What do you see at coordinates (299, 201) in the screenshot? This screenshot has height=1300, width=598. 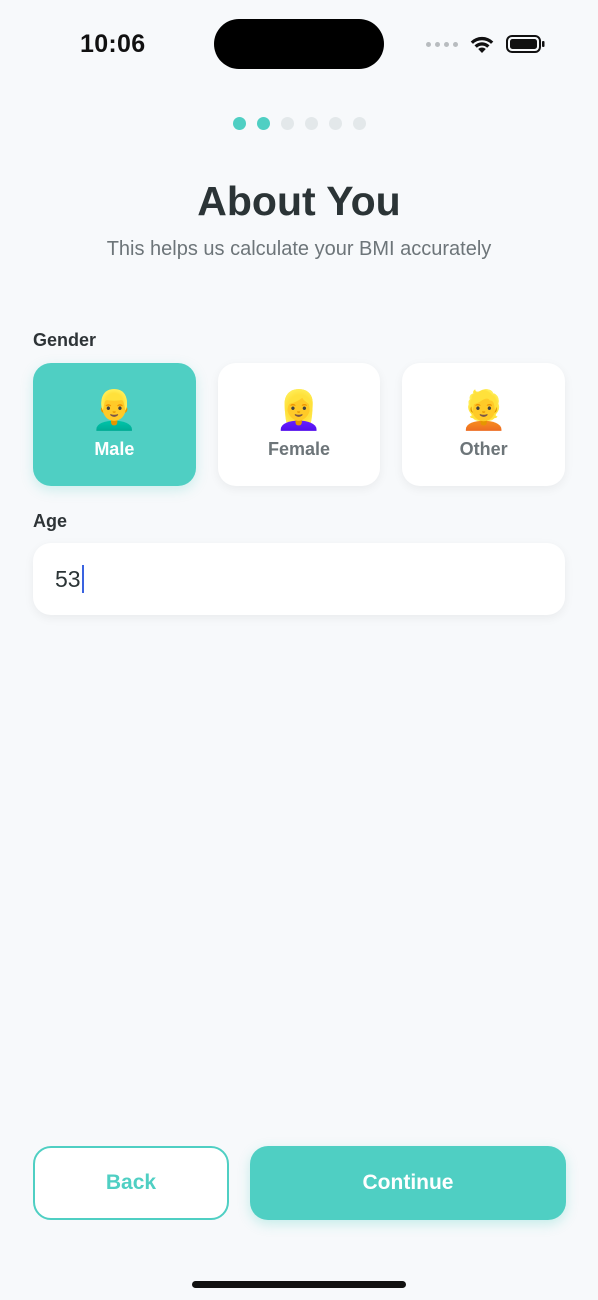 I see `page-title: About You` at bounding box center [299, 201].